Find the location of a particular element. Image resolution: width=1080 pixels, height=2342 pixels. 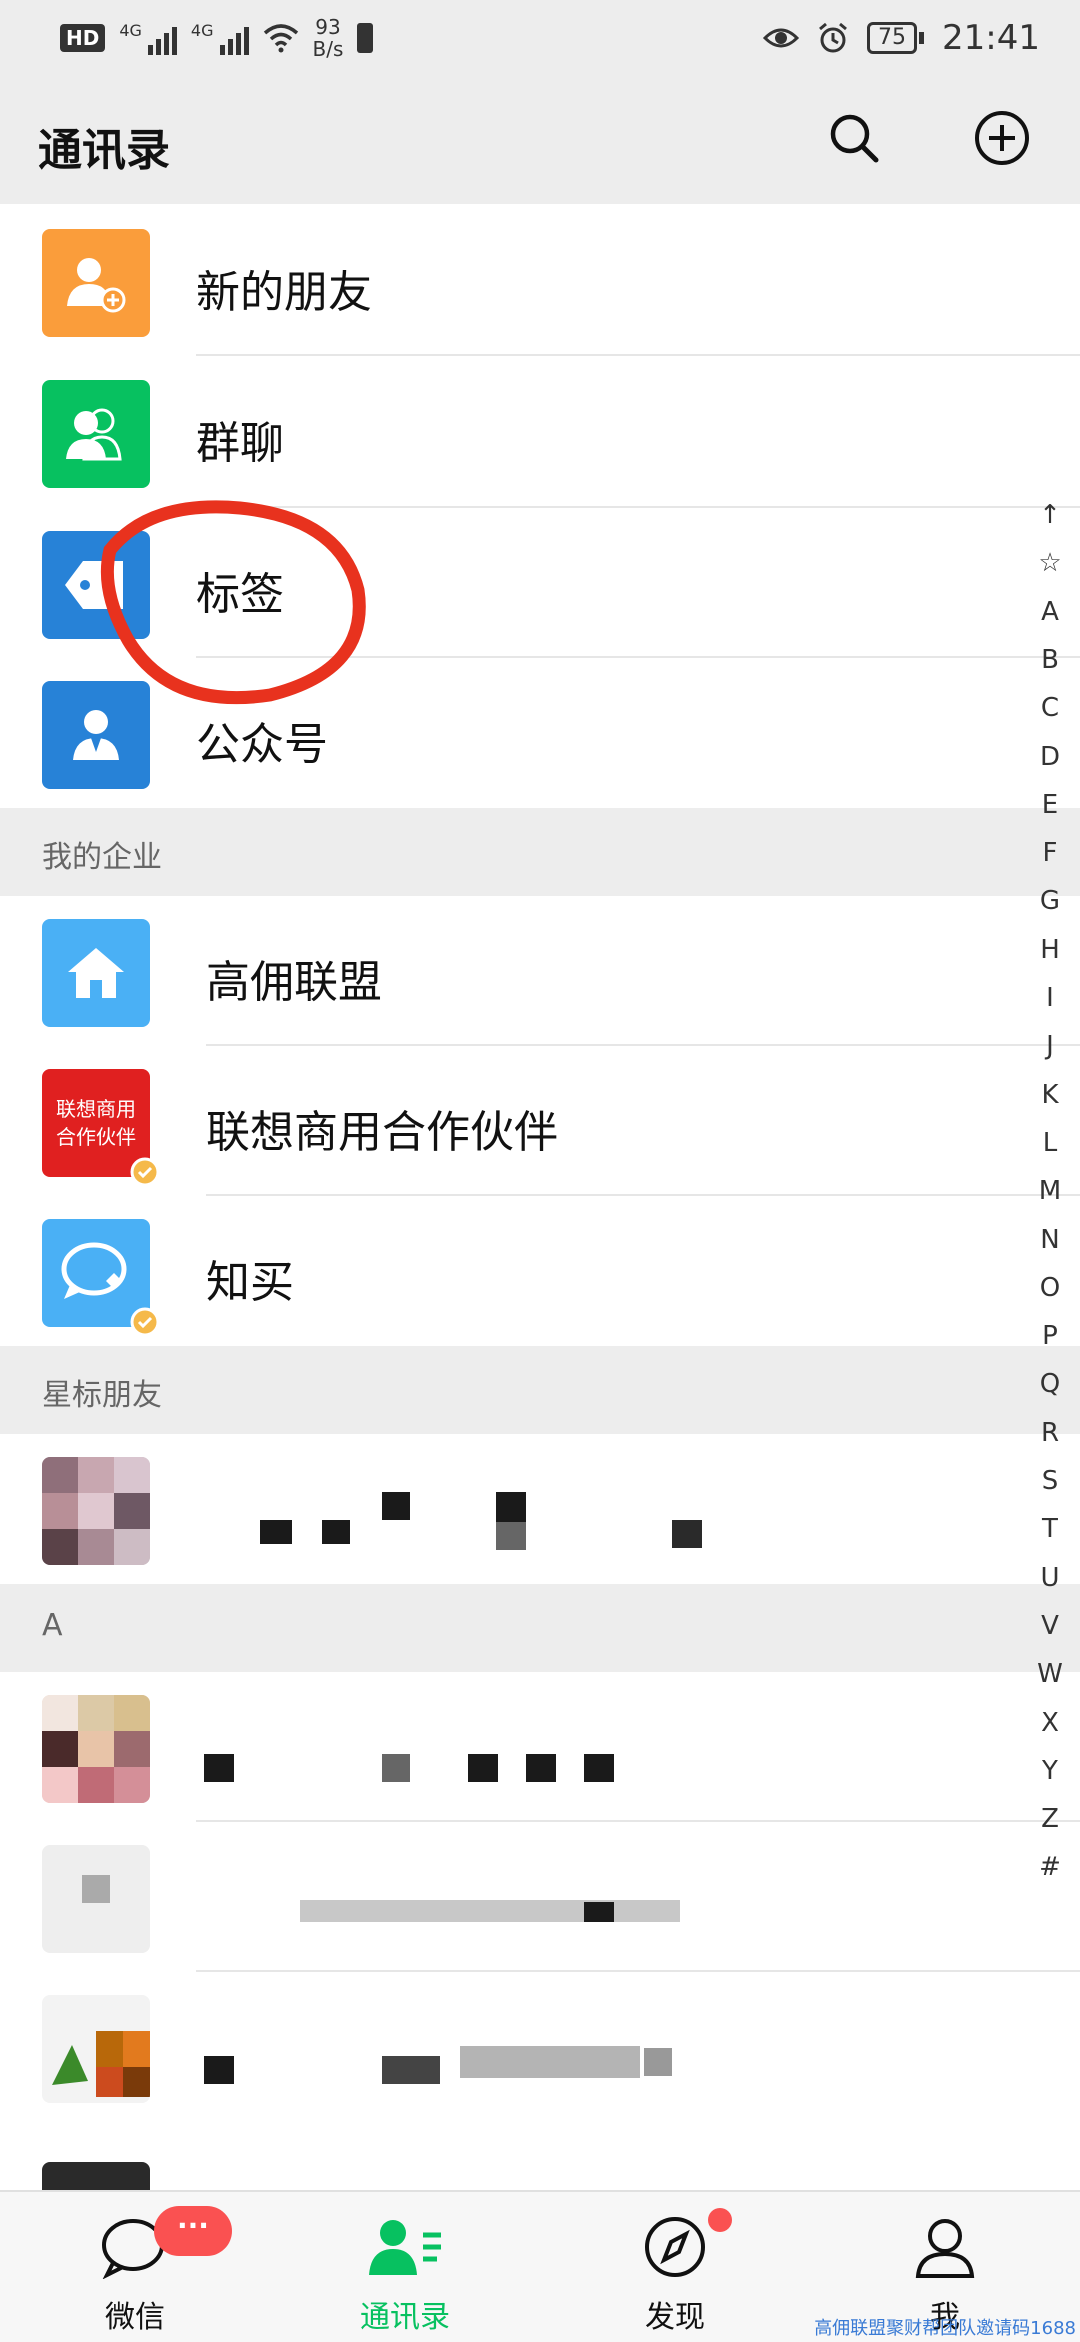

index-letter: Z is located at coordinates (1050, 1819).